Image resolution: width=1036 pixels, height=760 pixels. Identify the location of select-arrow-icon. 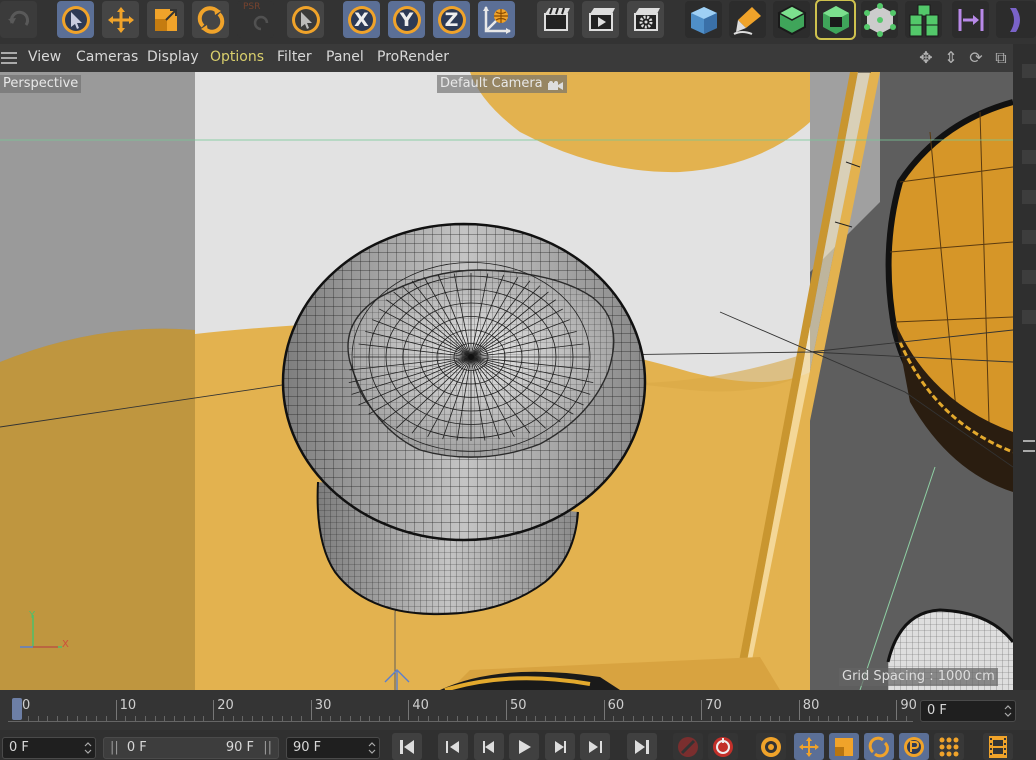
(76, 20).